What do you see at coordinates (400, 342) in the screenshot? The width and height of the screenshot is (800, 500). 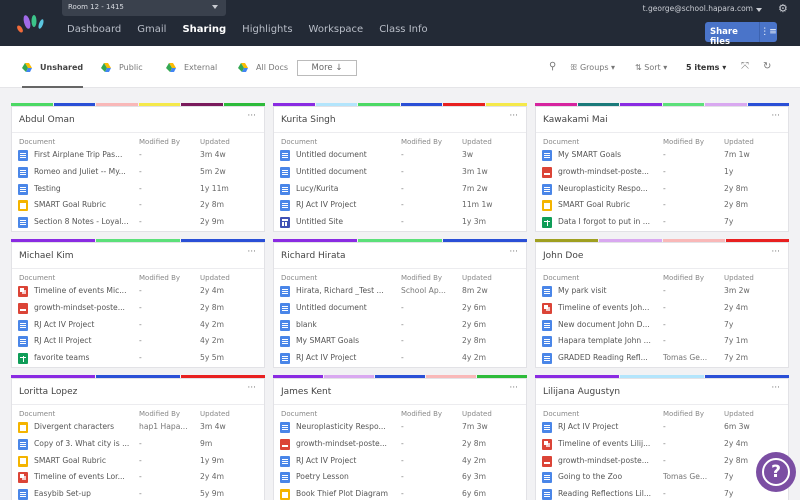 I see `document-row: My SMART Goals - 2y 8m` at bounding box center [400, 342].